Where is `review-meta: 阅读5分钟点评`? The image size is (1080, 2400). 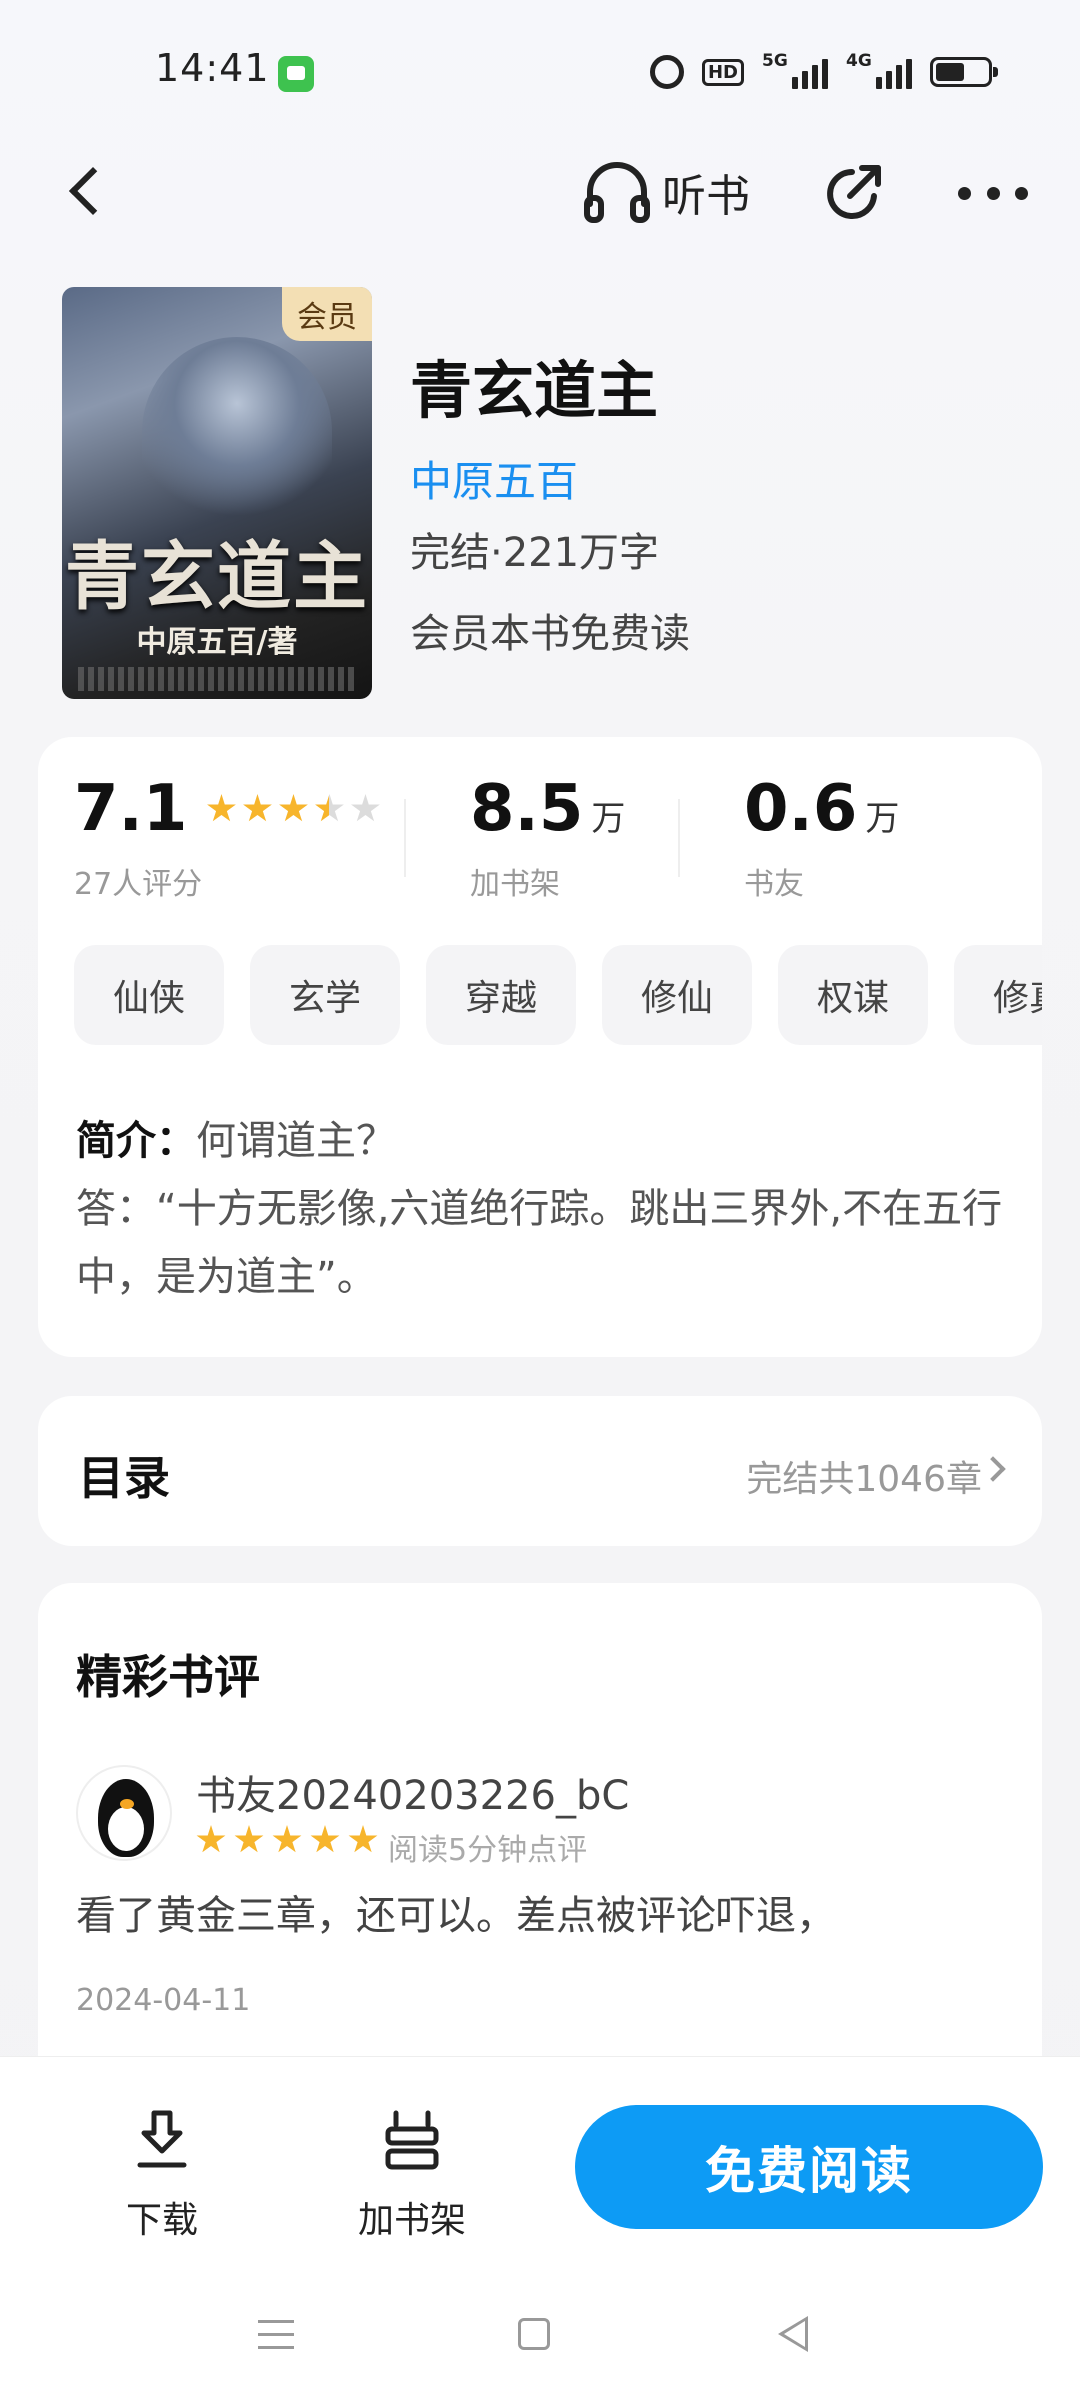 review-meta: 阅读5分钟点评 is located at coordinates (488, 1850).